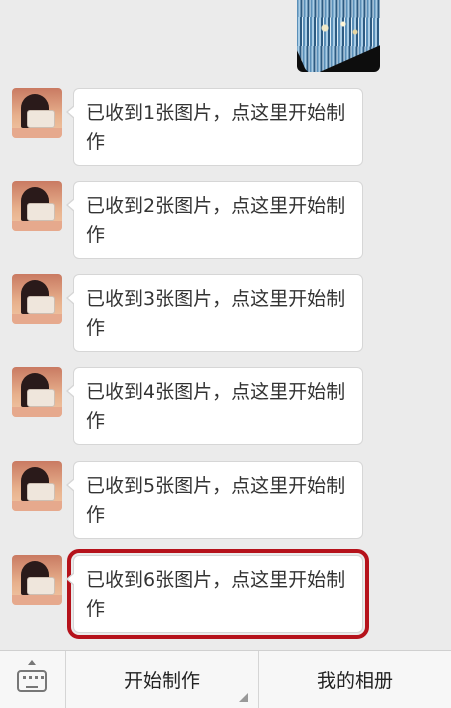 The image size is (451, 708). I want to click on message-row: 已收到3张图片，点这里开始制作, so click(225, 314).